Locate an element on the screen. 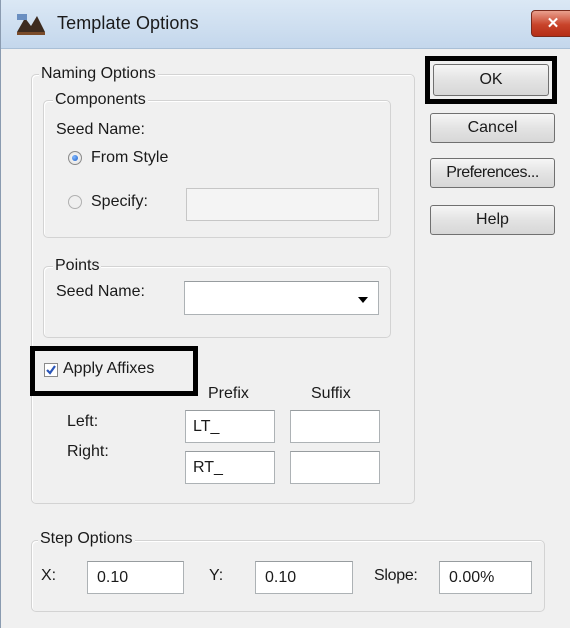  apply-affixes-checkbox is located at coordinates (51, 370).